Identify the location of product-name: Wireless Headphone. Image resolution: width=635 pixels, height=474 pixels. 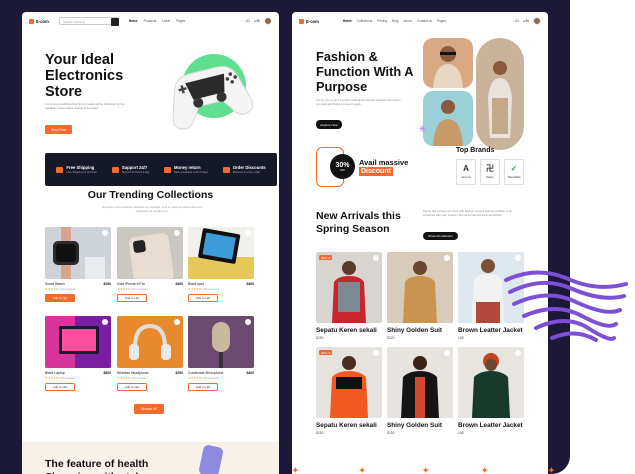
(133, 373).